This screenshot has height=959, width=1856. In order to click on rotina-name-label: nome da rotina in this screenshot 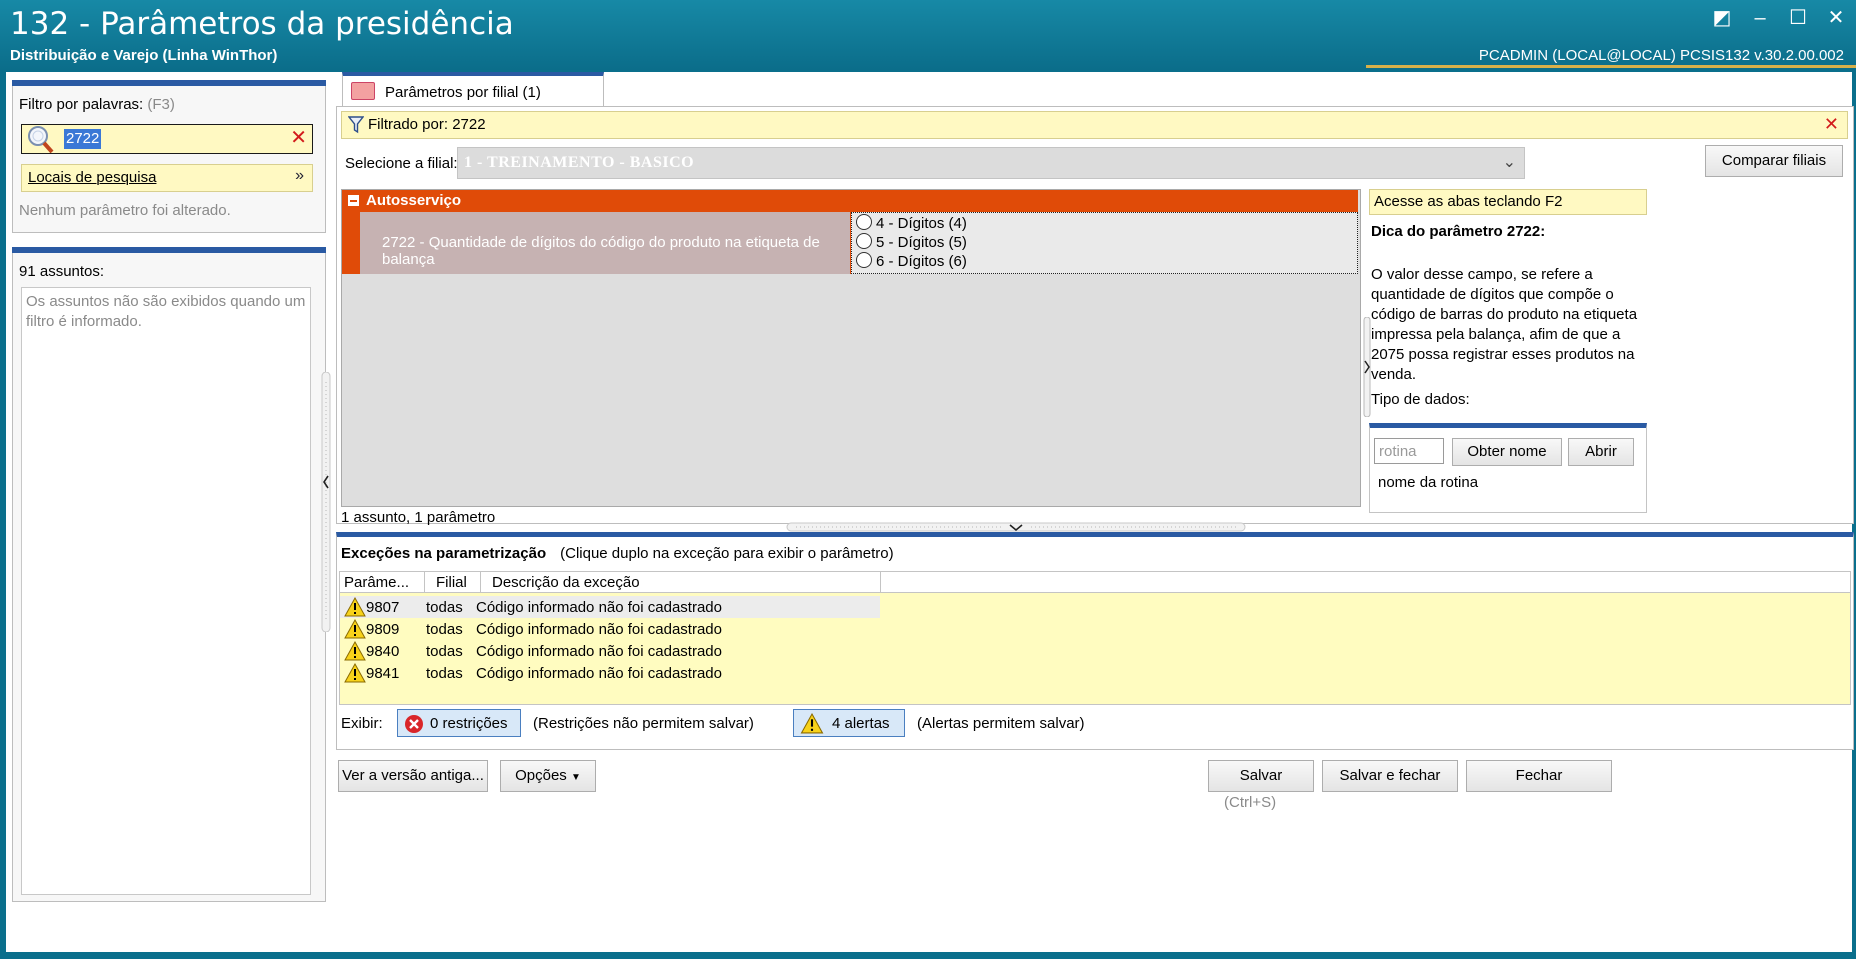, I will do `click(1428, 482)`.